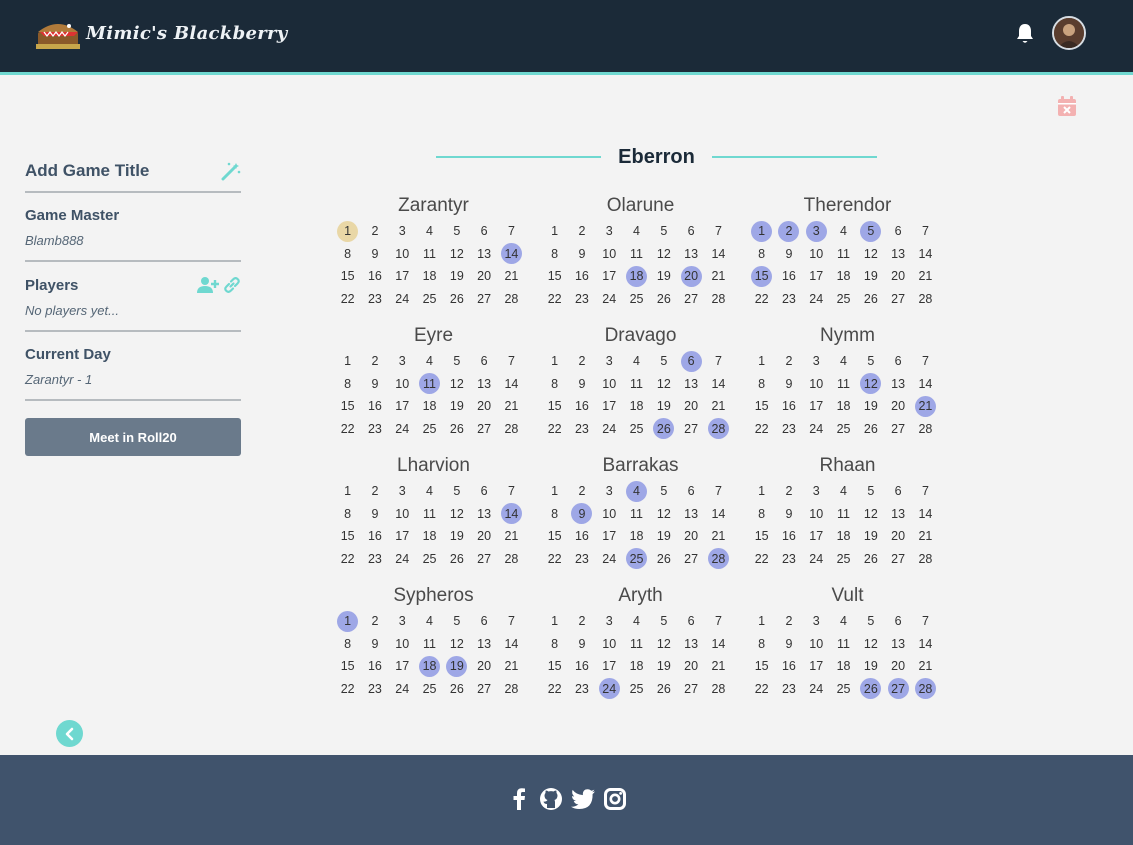  I want to click on event-day-cell: 11, so click(429, 384).